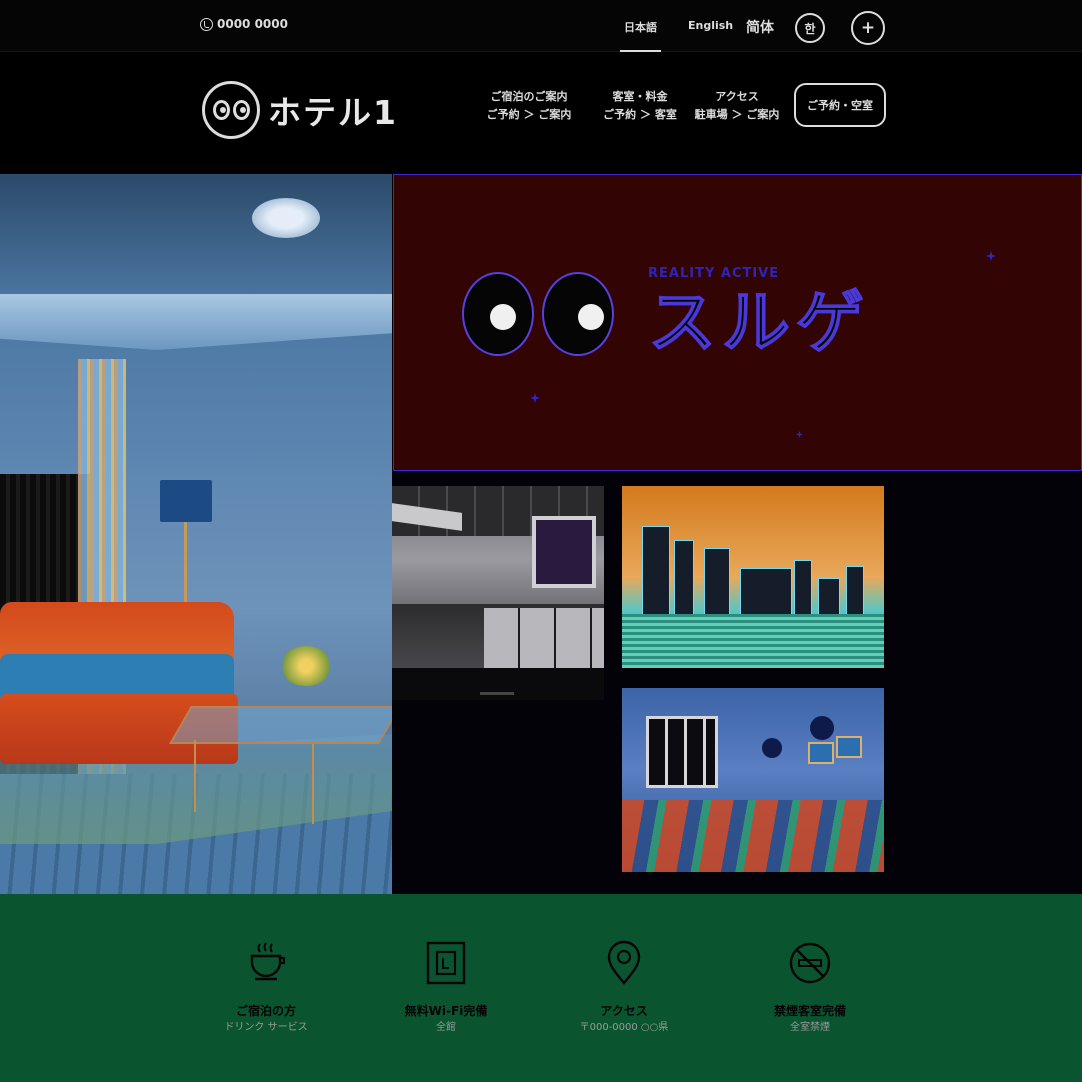  Describe the element at coordinates (333, 112) in the screenshot. I see `logo-text: ホテル1` at that location.